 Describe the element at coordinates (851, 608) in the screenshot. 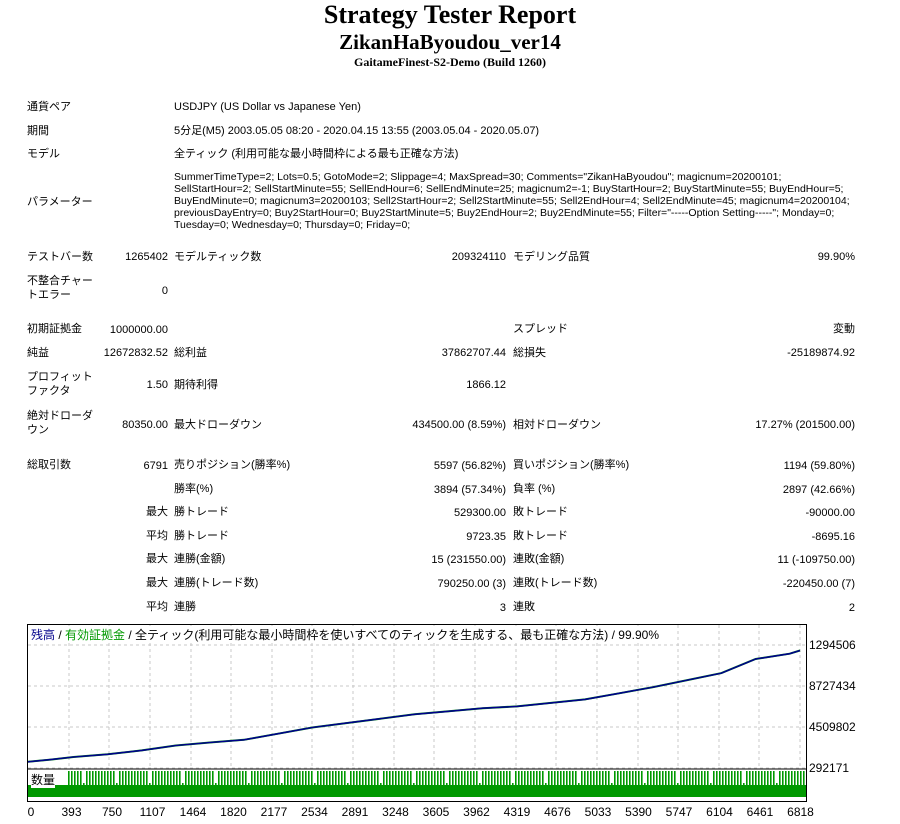

I see `avg-consec-losses-value: 2` at that location.